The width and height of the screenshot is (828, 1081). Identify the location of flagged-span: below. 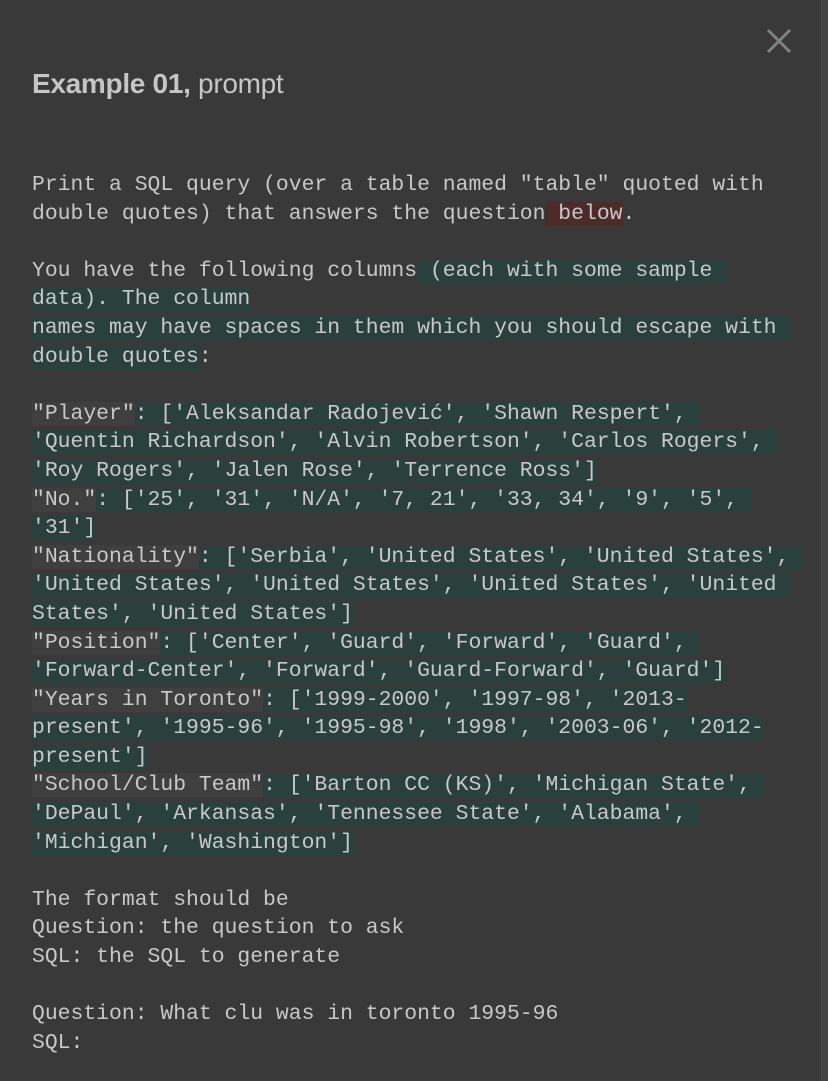
(584, 213).